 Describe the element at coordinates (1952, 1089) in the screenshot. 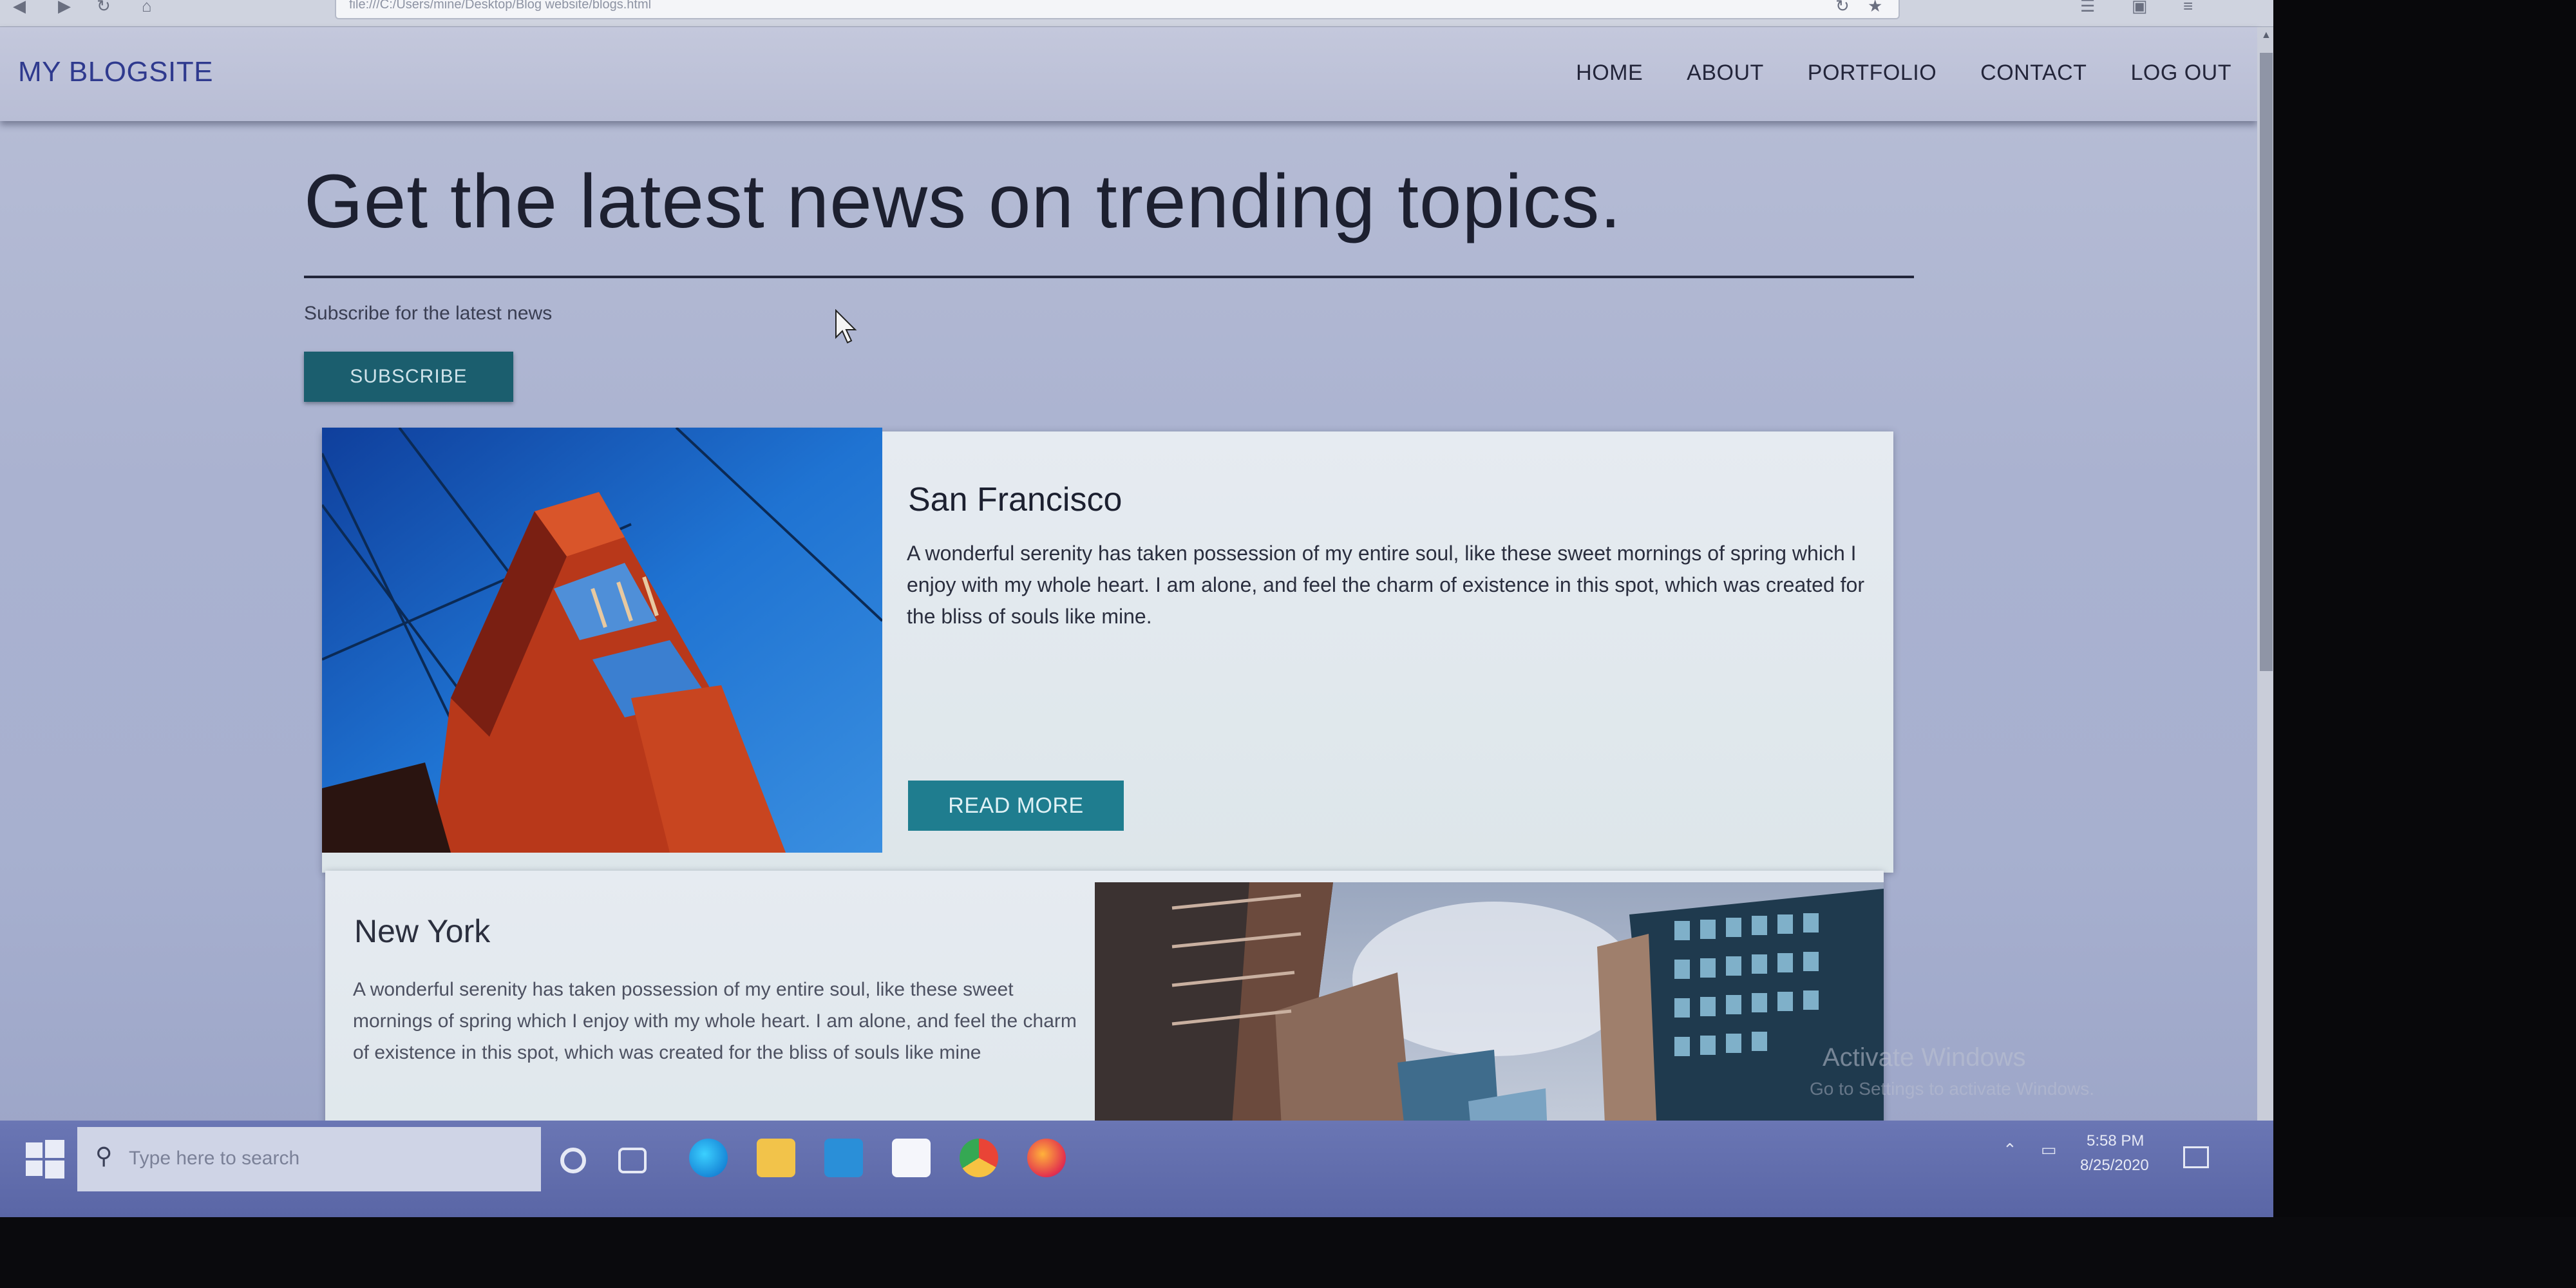

I see `activate-windows-subtitle: Go to Settings to activate Windows.` at that location.